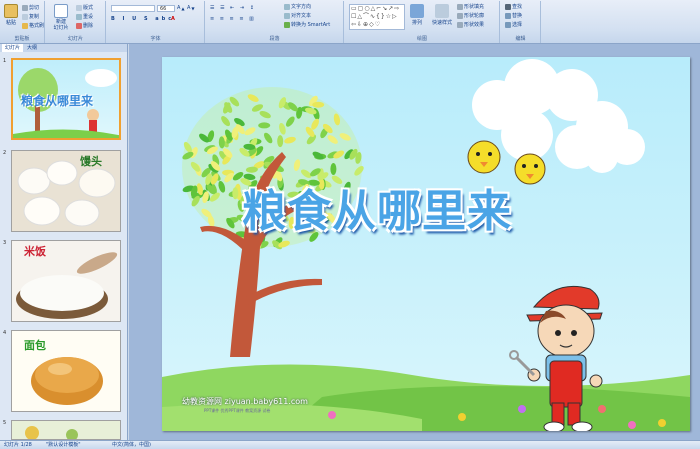  What do you see at coordinates (133, 8) in the screenshot?
I see `font-name-select` at bounding box center [133, 8].